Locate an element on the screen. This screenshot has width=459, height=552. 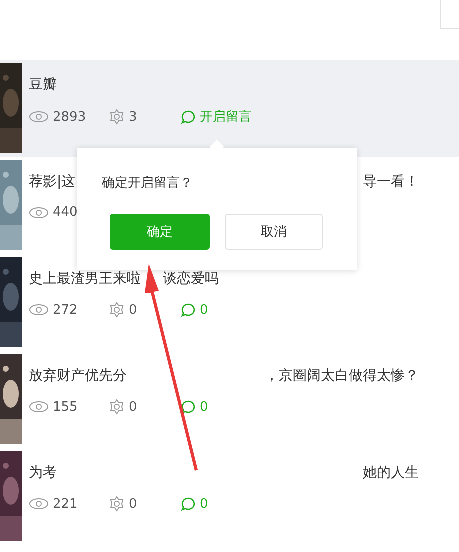
article-title: 放弃财产优先分 is located at coordinates (78, 376).